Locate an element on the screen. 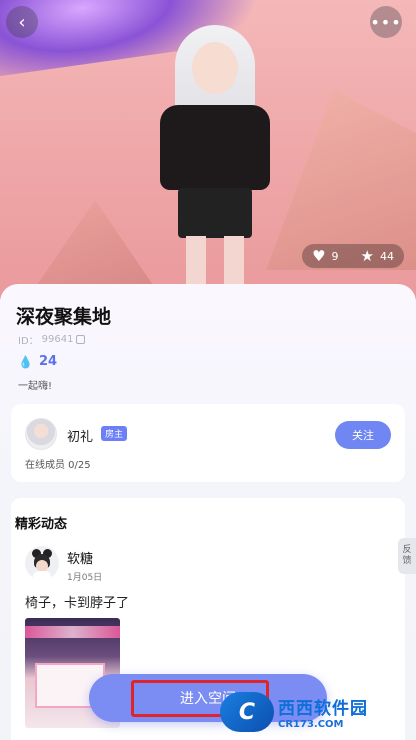 The image size is (416, 740). watermark: C 西西软件园 CR173.COM is located at coordinates (315, 712).